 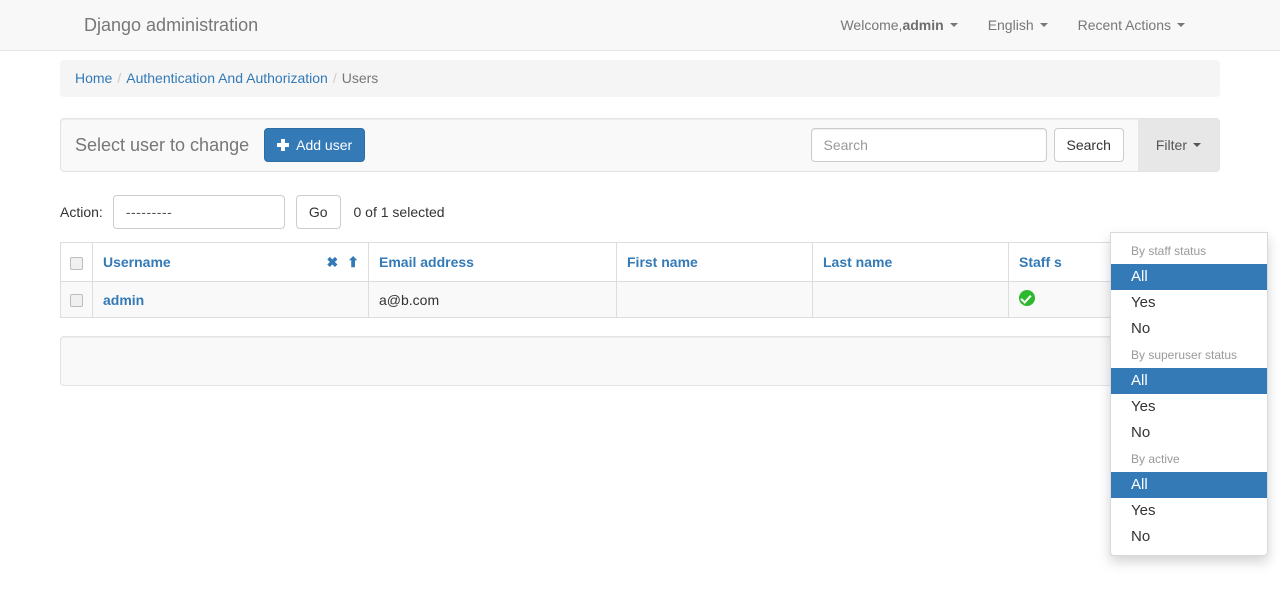 What do you see at coordinates (714, 299) in the screenshot?
I see `cell-first-name` at bounding box center [714, 299].